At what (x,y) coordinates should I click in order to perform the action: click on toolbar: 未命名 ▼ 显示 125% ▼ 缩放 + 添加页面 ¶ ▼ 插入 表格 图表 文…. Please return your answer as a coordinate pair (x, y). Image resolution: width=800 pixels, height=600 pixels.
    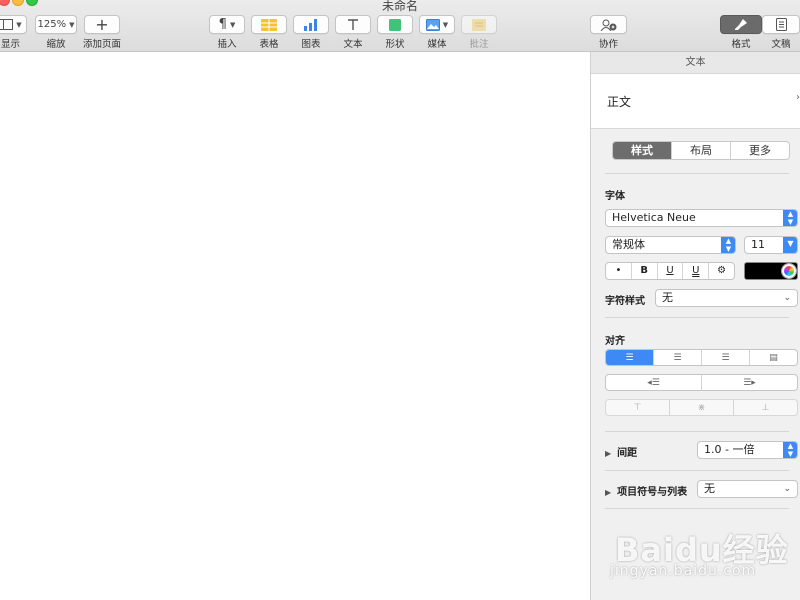
    Looking at the image, I should click on (400, 26).